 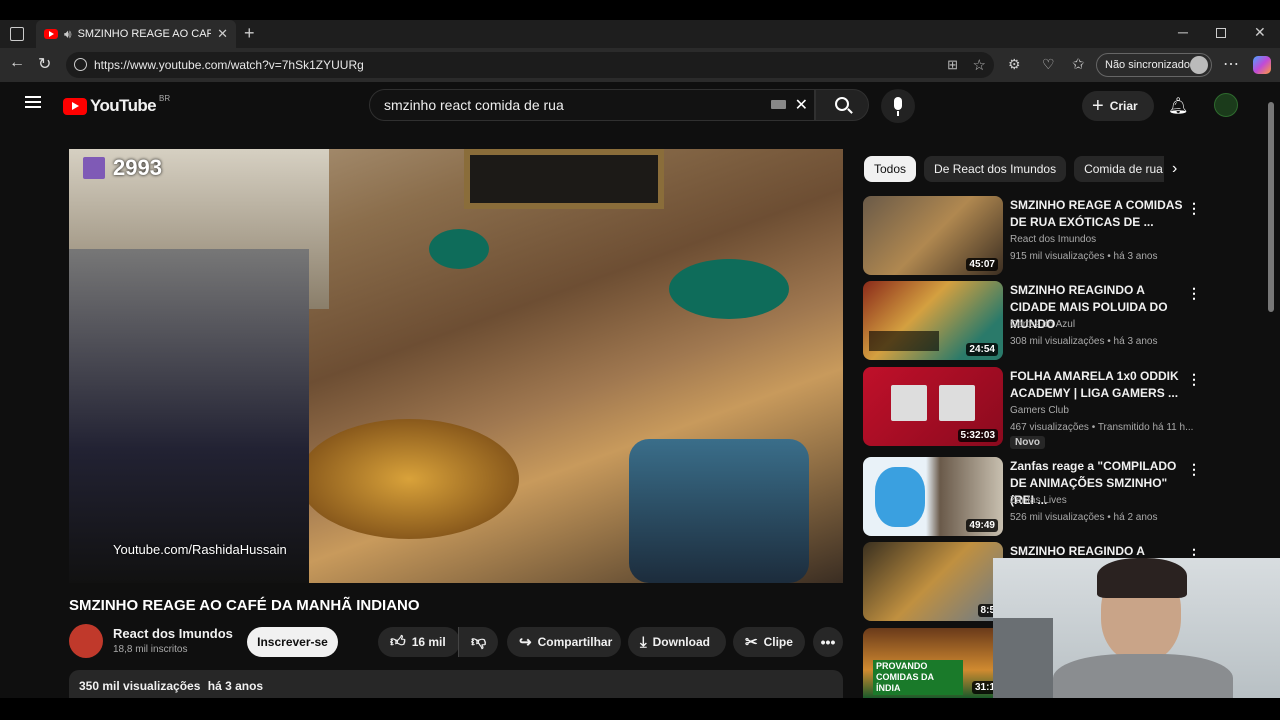 What do you see at coordinates (1119, 169) in the screenshot?
I see `chip-topic: Comida de rua` at bounding box center [1119, 169].